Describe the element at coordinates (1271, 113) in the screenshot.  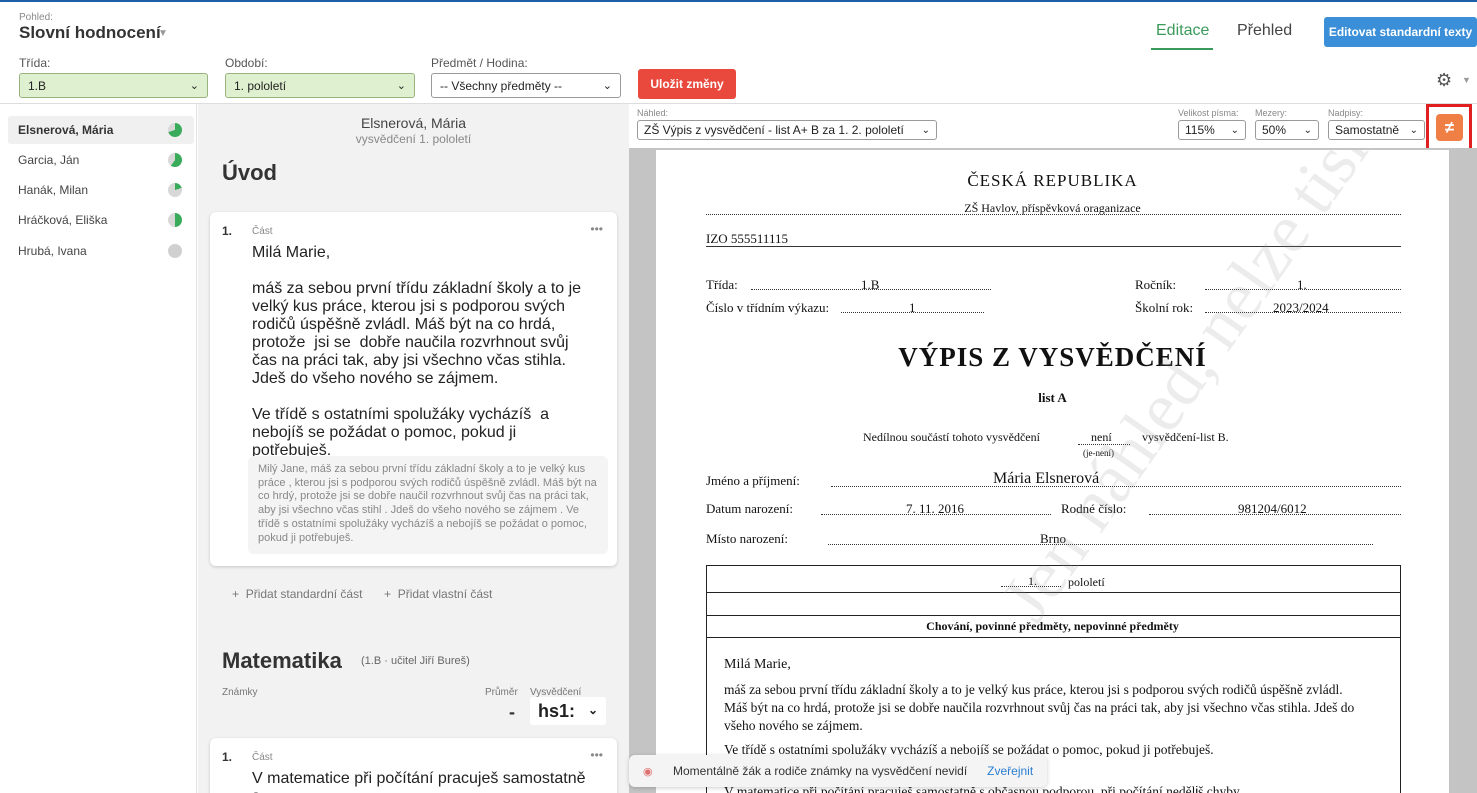
I see `spacing-label: Mezery:` at that location.